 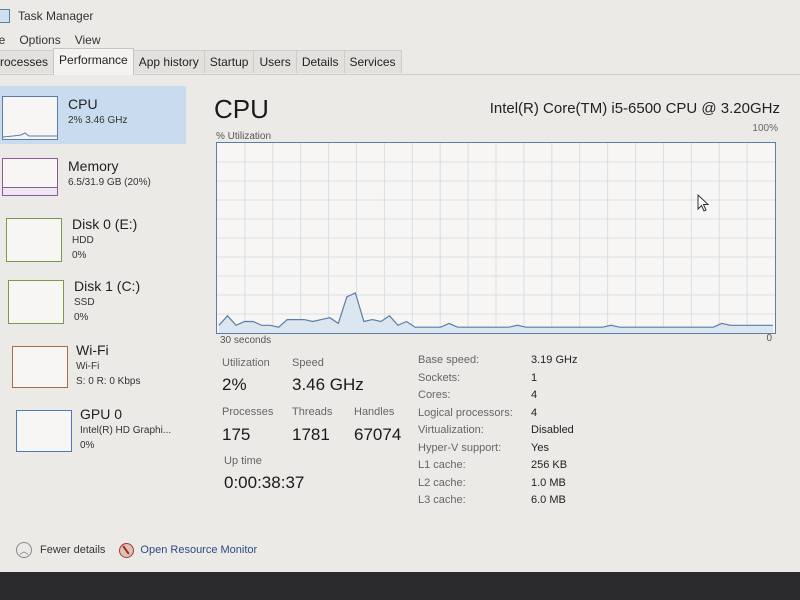 What do you see at coordinates (244, 136) in the screenshot?
I see `utilization-axis-label: % Utilization` at bounding box center [244, 136].